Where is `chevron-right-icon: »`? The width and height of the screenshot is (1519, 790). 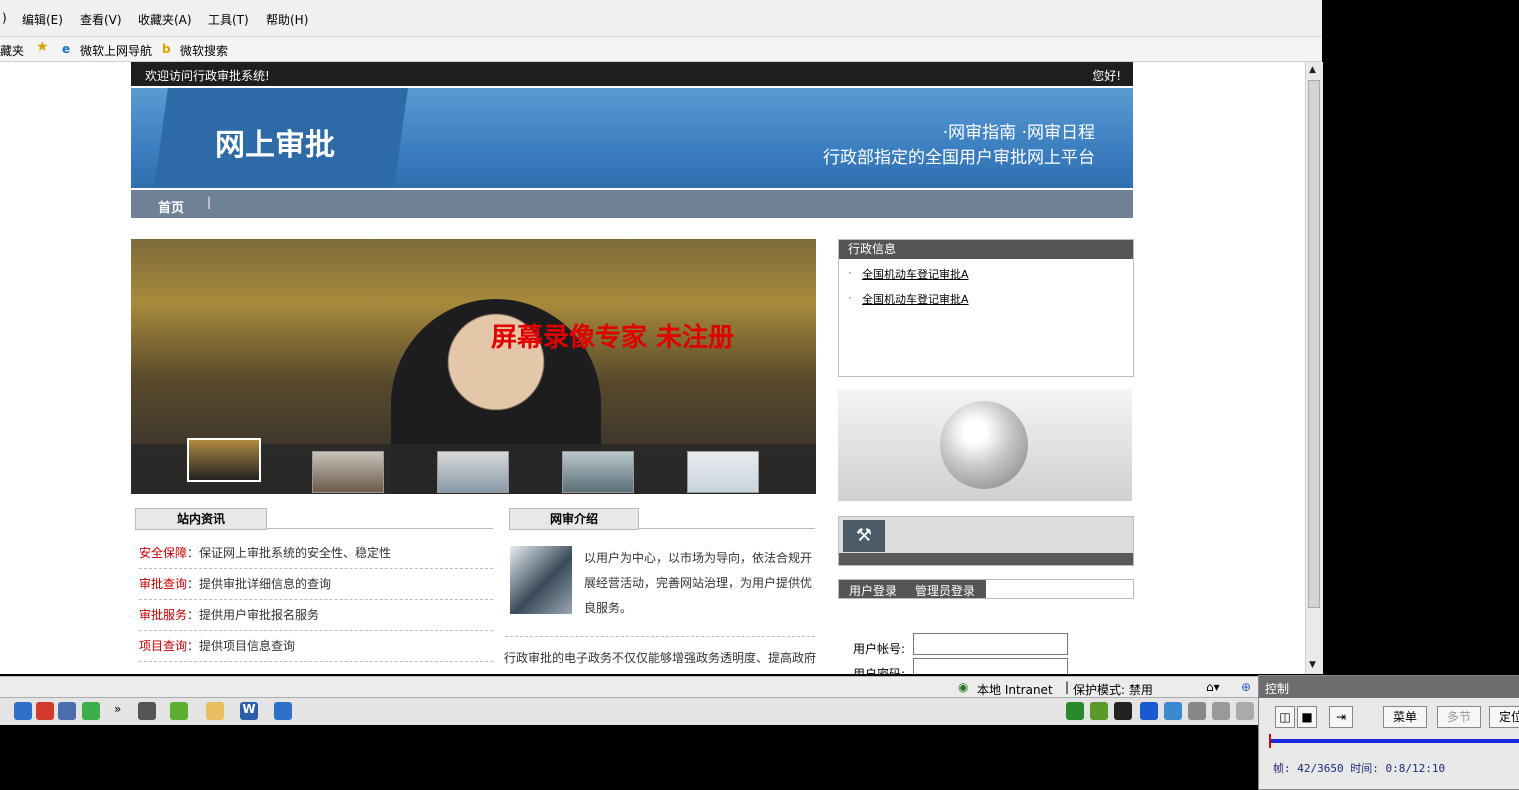 chevron-right-icon: » is located at coordinates (117, 709).